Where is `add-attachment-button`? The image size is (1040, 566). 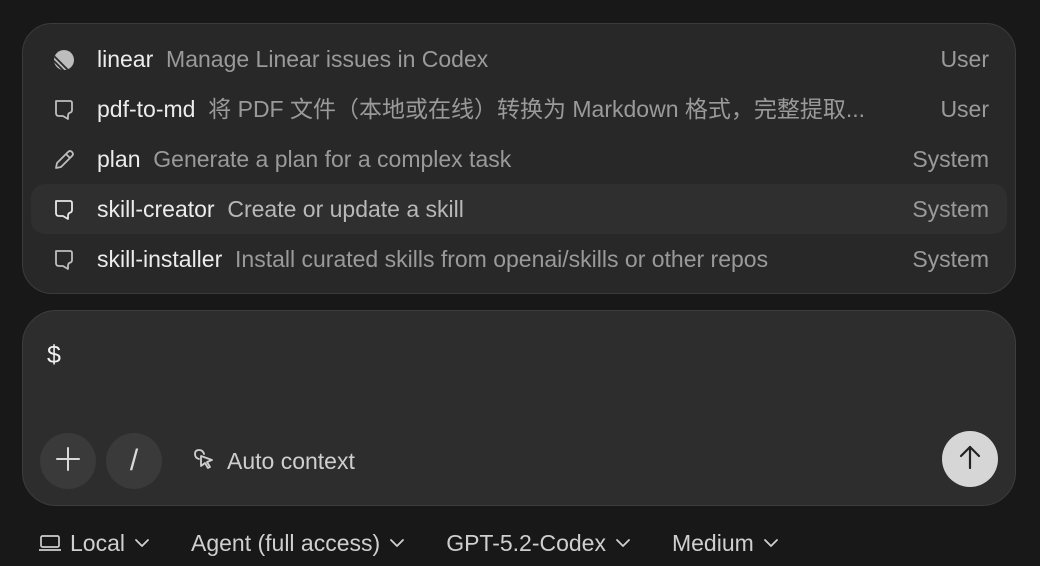
add-attachment-button is located at coordinates (68, 461).